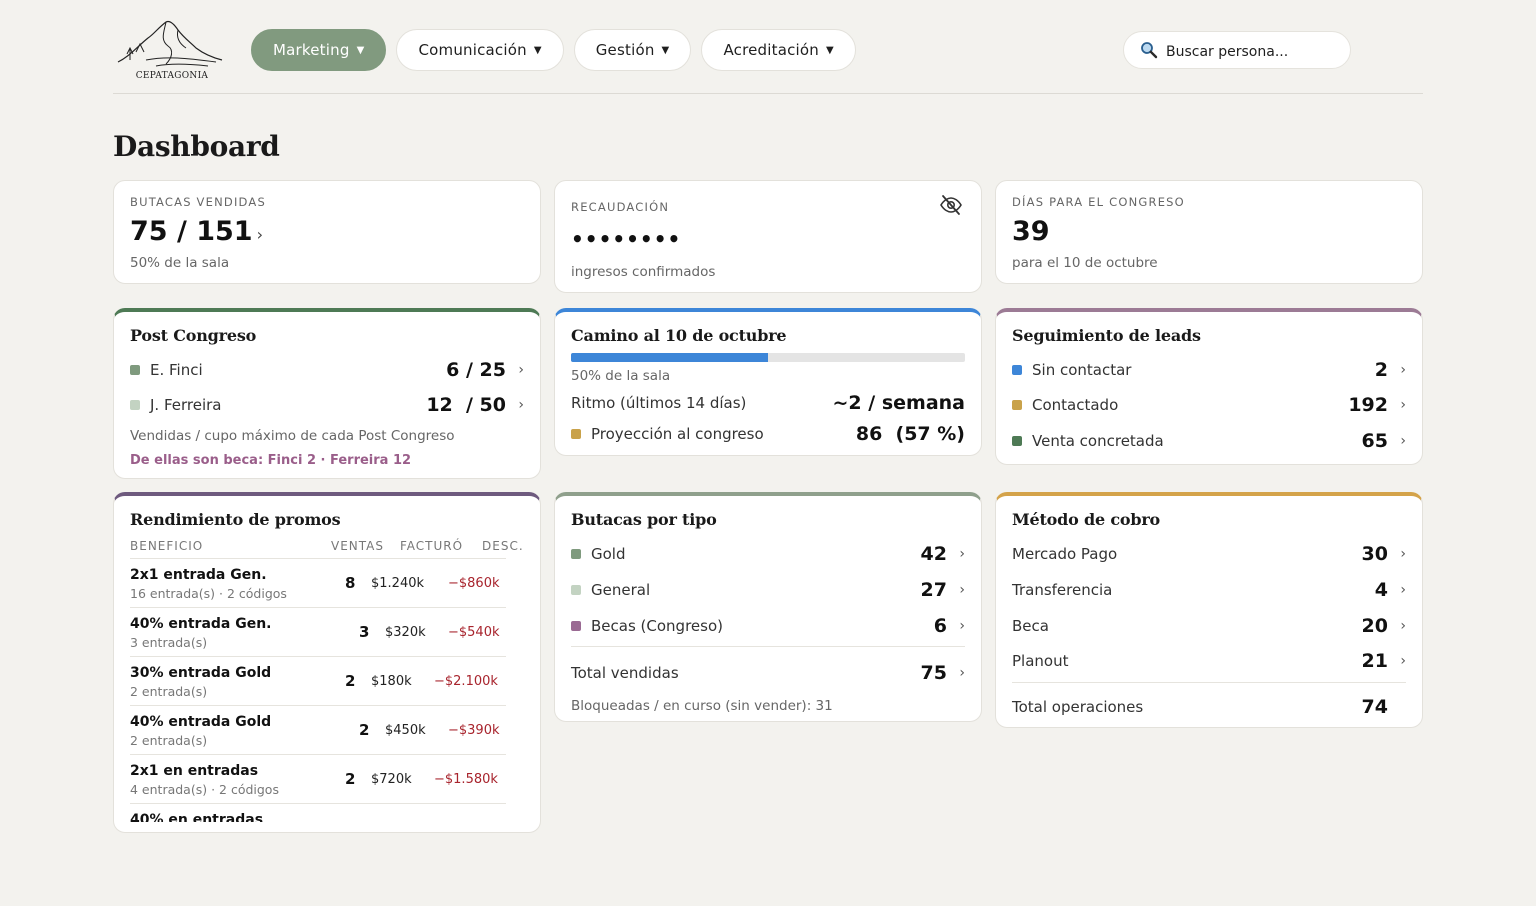 The width and height of the screenshot is (1536, 906). Describe the element at coordinates (1209, 707) in the screenshot. I see `total-row: Total operaciones 74` at that location.